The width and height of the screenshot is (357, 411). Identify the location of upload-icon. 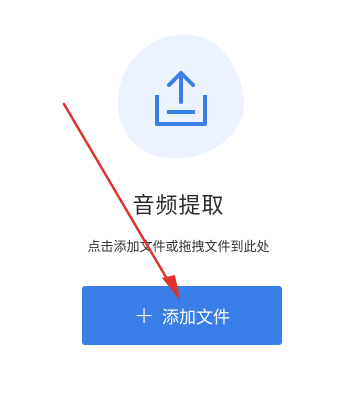
(181, 99).